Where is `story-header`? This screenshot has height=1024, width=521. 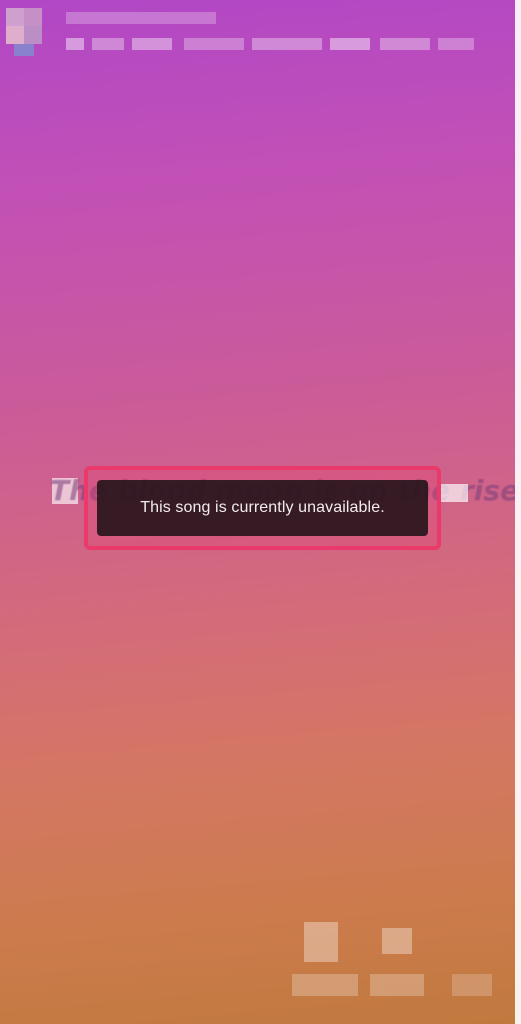
story-header is located at coordinates (257, 35).